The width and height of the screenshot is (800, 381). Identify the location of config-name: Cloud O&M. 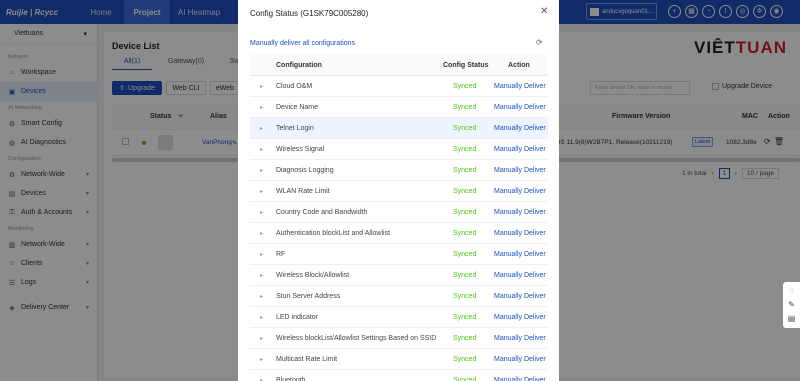
(294, 86).